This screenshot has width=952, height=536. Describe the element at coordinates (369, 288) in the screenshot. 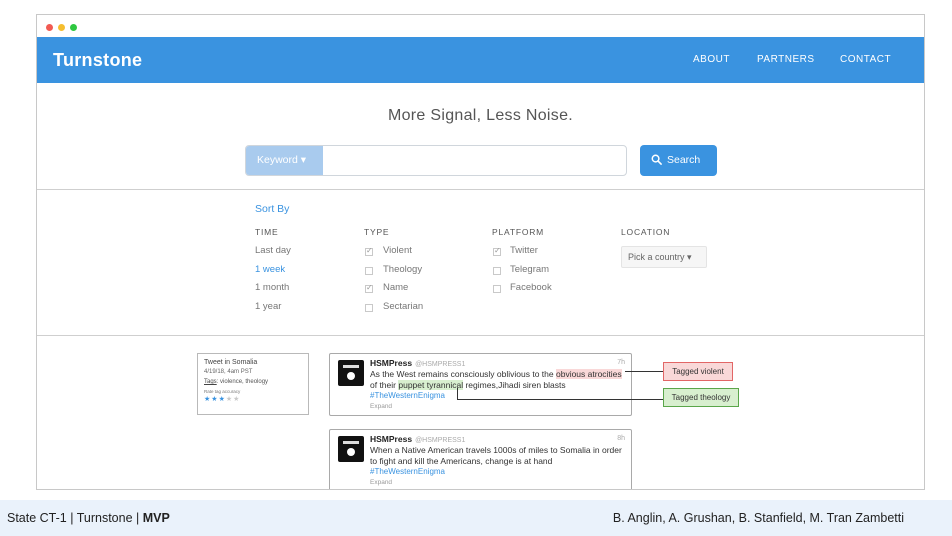

I see `type-name-checkbox` at that location.